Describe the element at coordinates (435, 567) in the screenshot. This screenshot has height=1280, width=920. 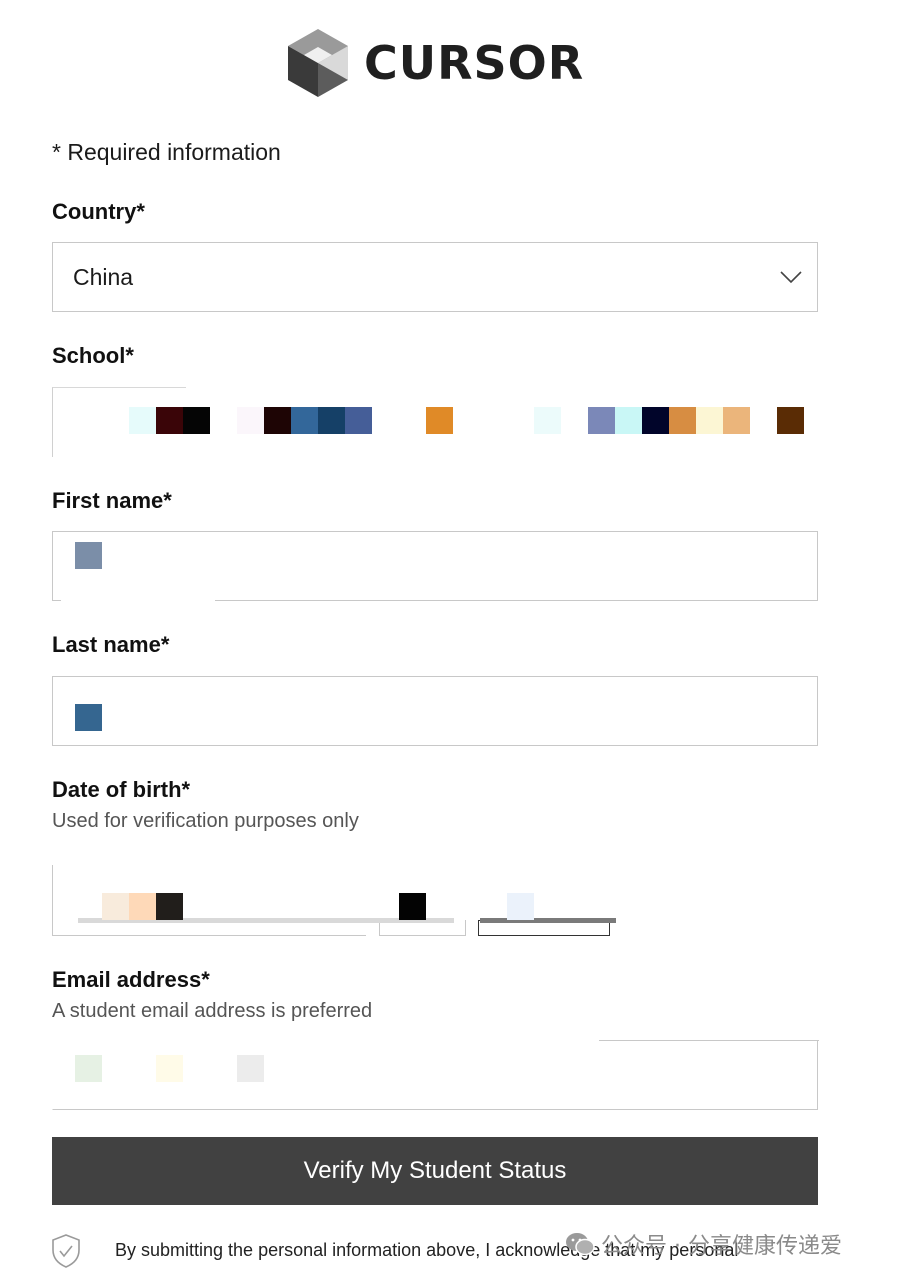
I see `first-name-input` at that location.